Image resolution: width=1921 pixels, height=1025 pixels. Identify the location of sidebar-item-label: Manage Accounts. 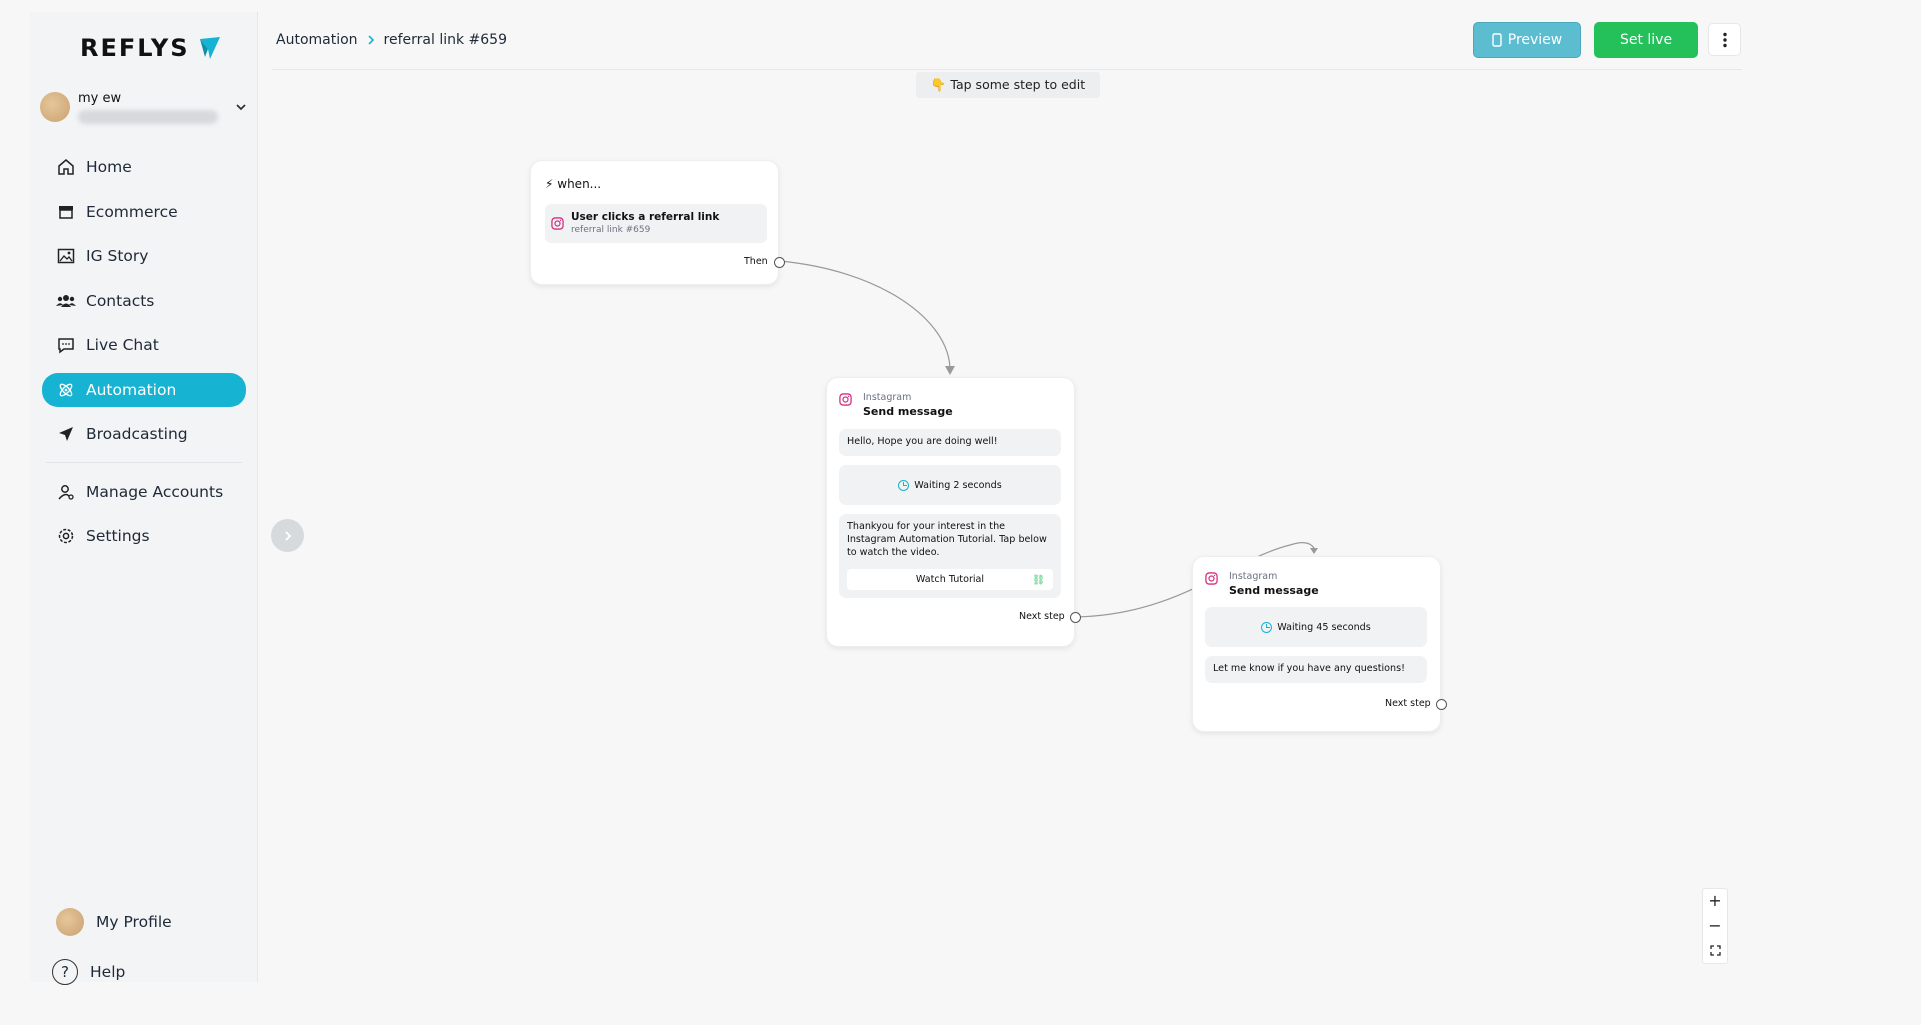
(155, 491).